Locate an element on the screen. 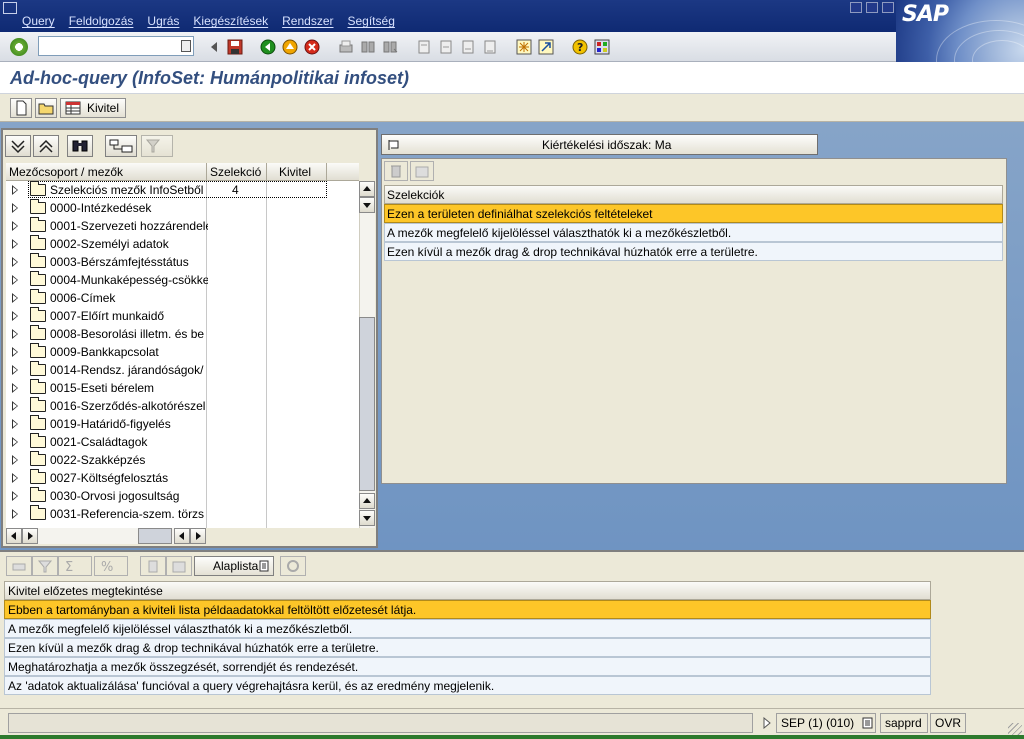  back-arrow-icon is located at coordinates (268, 47).